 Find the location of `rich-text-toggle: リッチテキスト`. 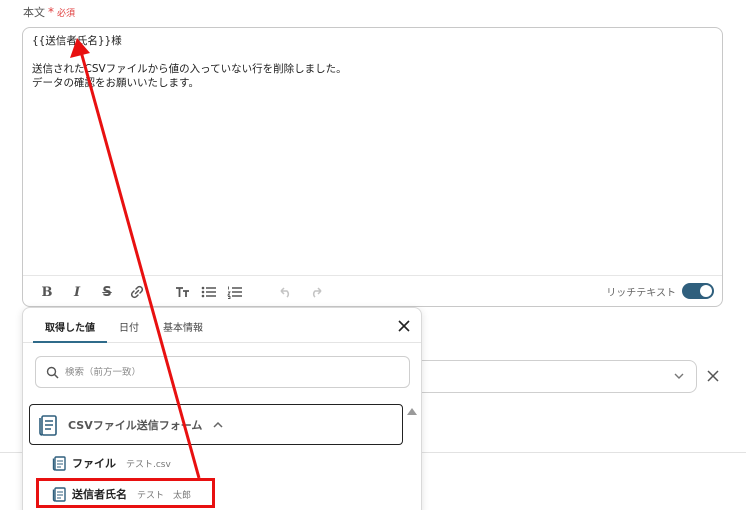

rich-text-toggle: リッチテキスト is located at coordinates (660, 291).